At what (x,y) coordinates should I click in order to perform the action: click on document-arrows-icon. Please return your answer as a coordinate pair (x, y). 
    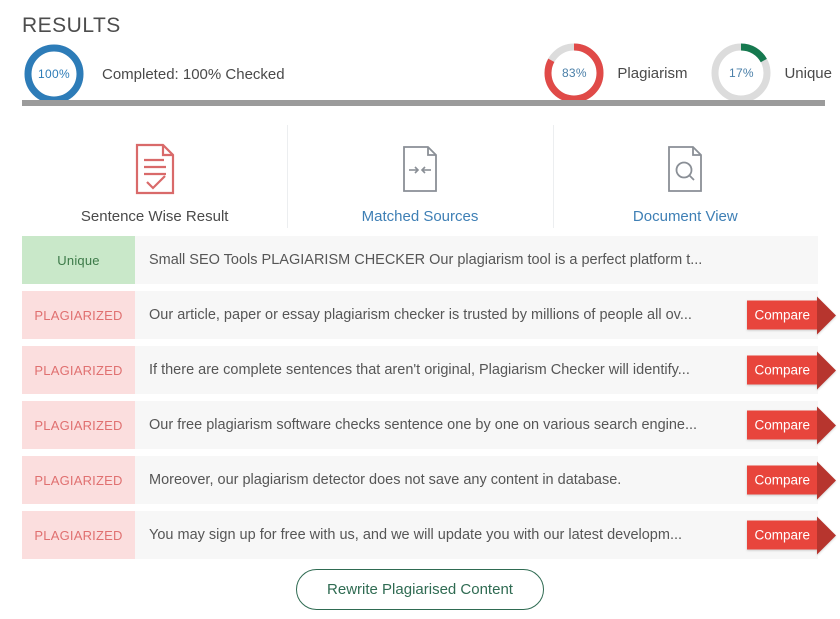
    Looking at the image, I should click on (420, 169).